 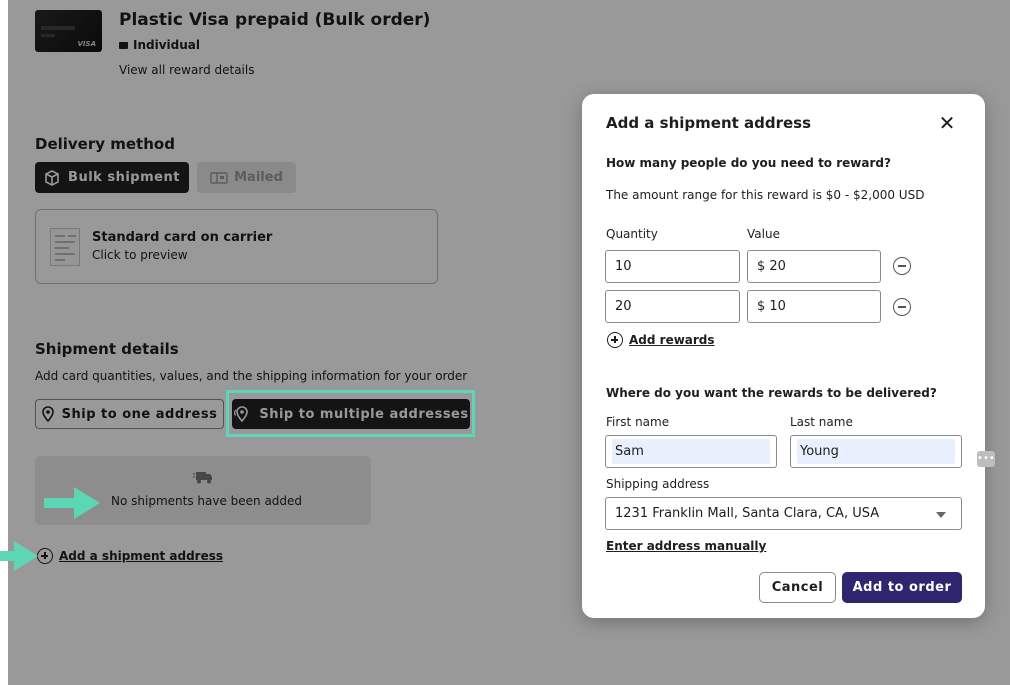 I want to click on value-label: Value, so click(x=763, y=234).